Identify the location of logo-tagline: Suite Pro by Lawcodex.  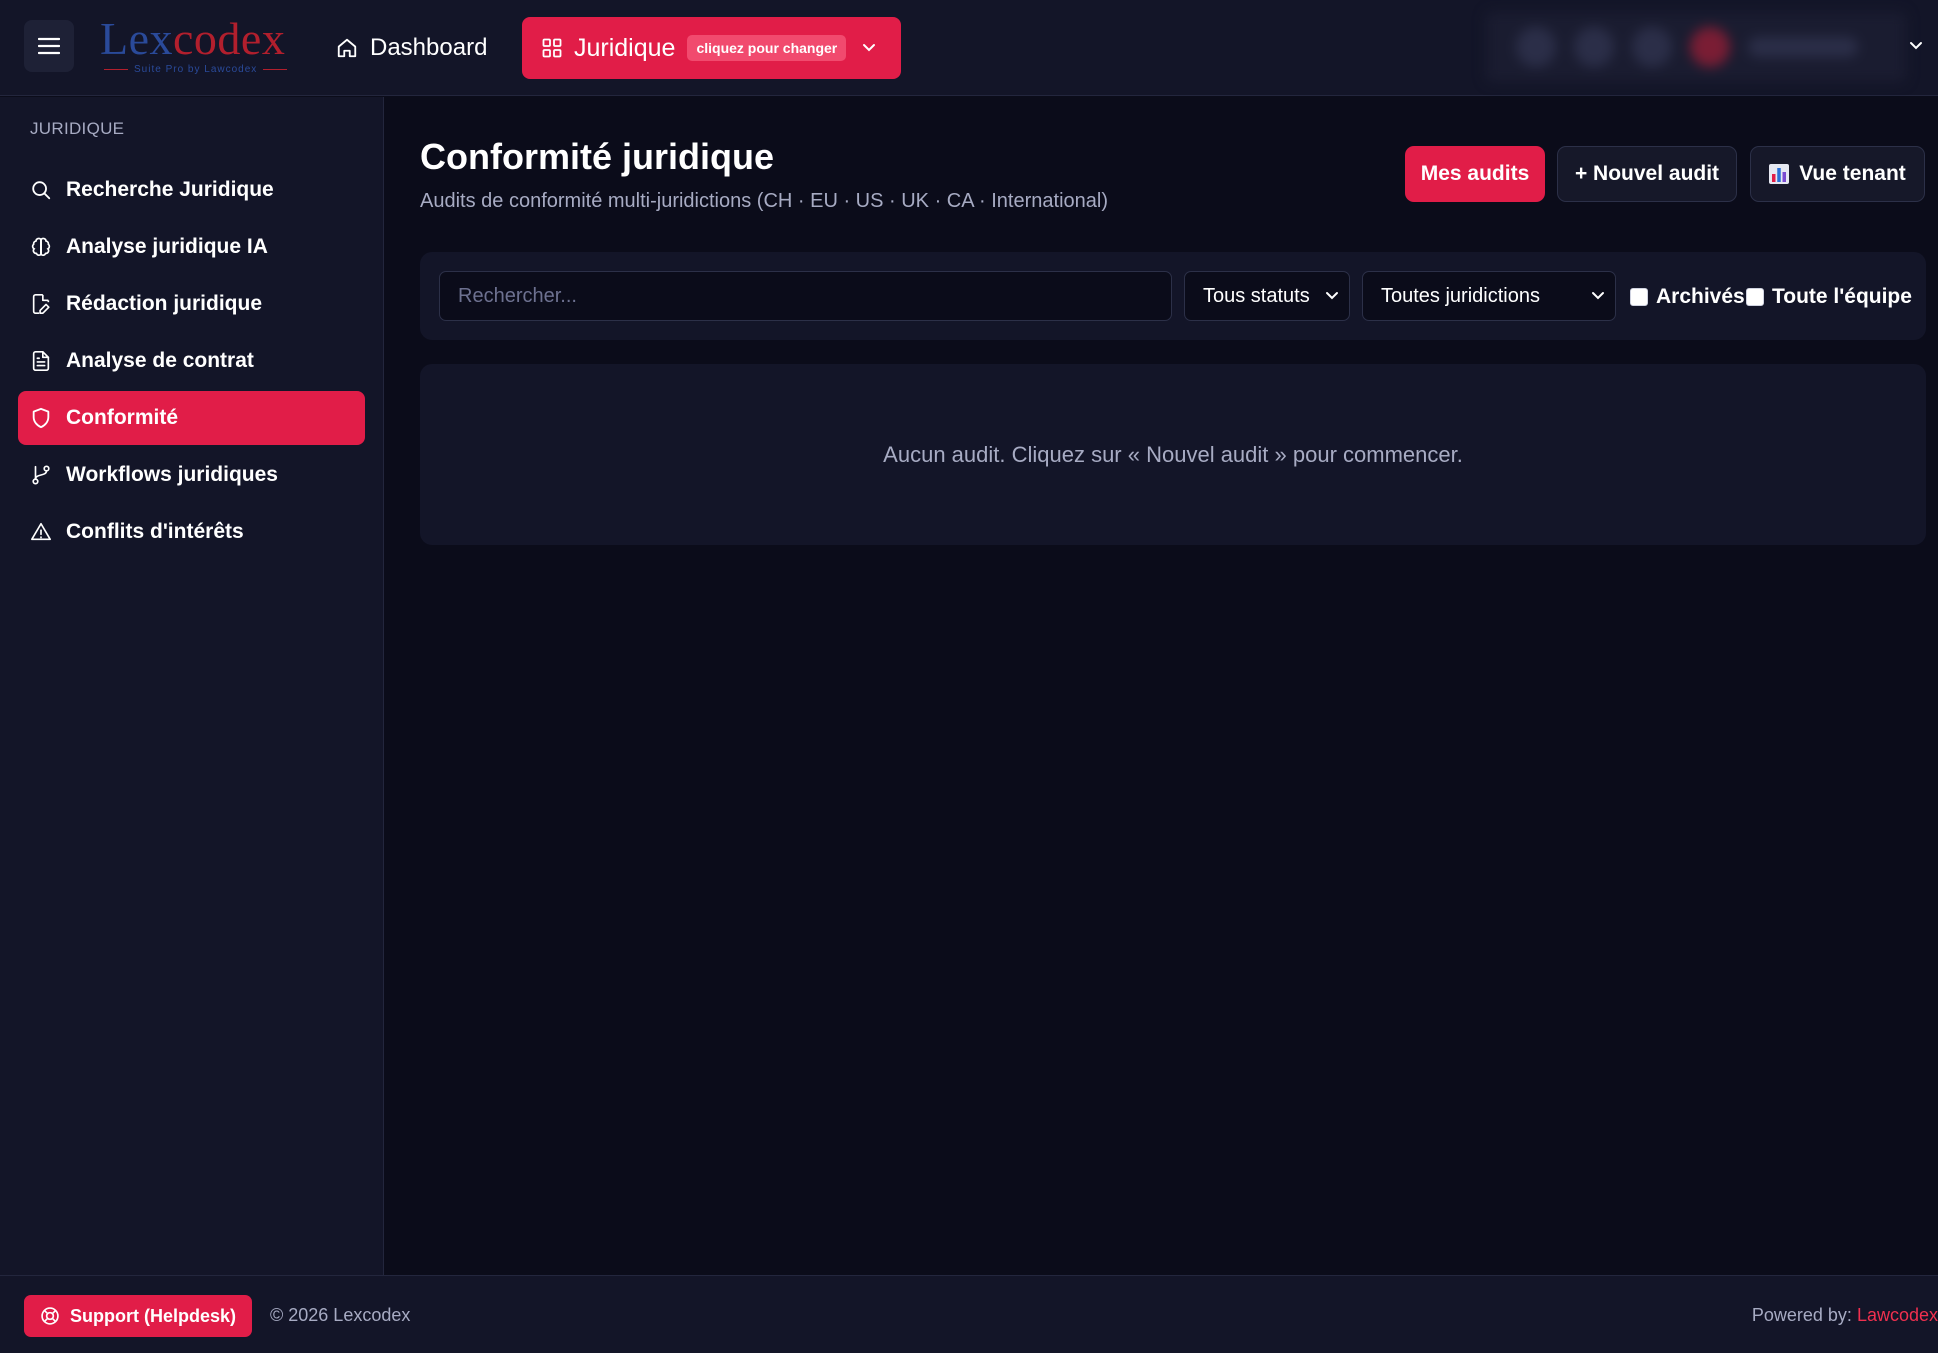
(196, 69).